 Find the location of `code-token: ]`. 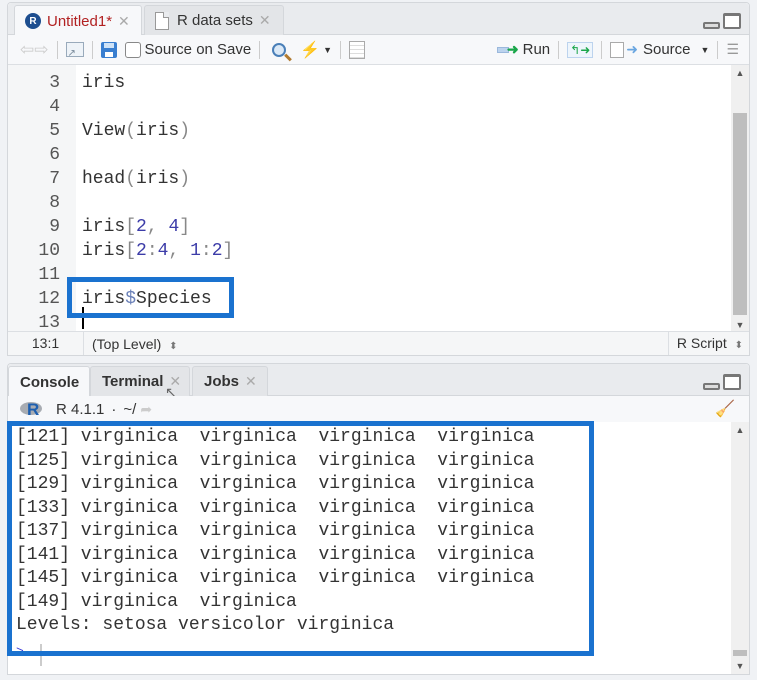

code-token: ] is located at coordinates (185, 227).